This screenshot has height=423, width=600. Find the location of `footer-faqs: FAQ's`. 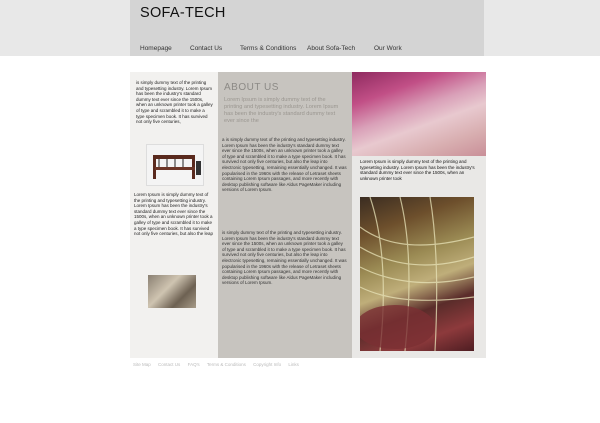

footer-faqs: FAQ's is located at coordinates (194, 364).